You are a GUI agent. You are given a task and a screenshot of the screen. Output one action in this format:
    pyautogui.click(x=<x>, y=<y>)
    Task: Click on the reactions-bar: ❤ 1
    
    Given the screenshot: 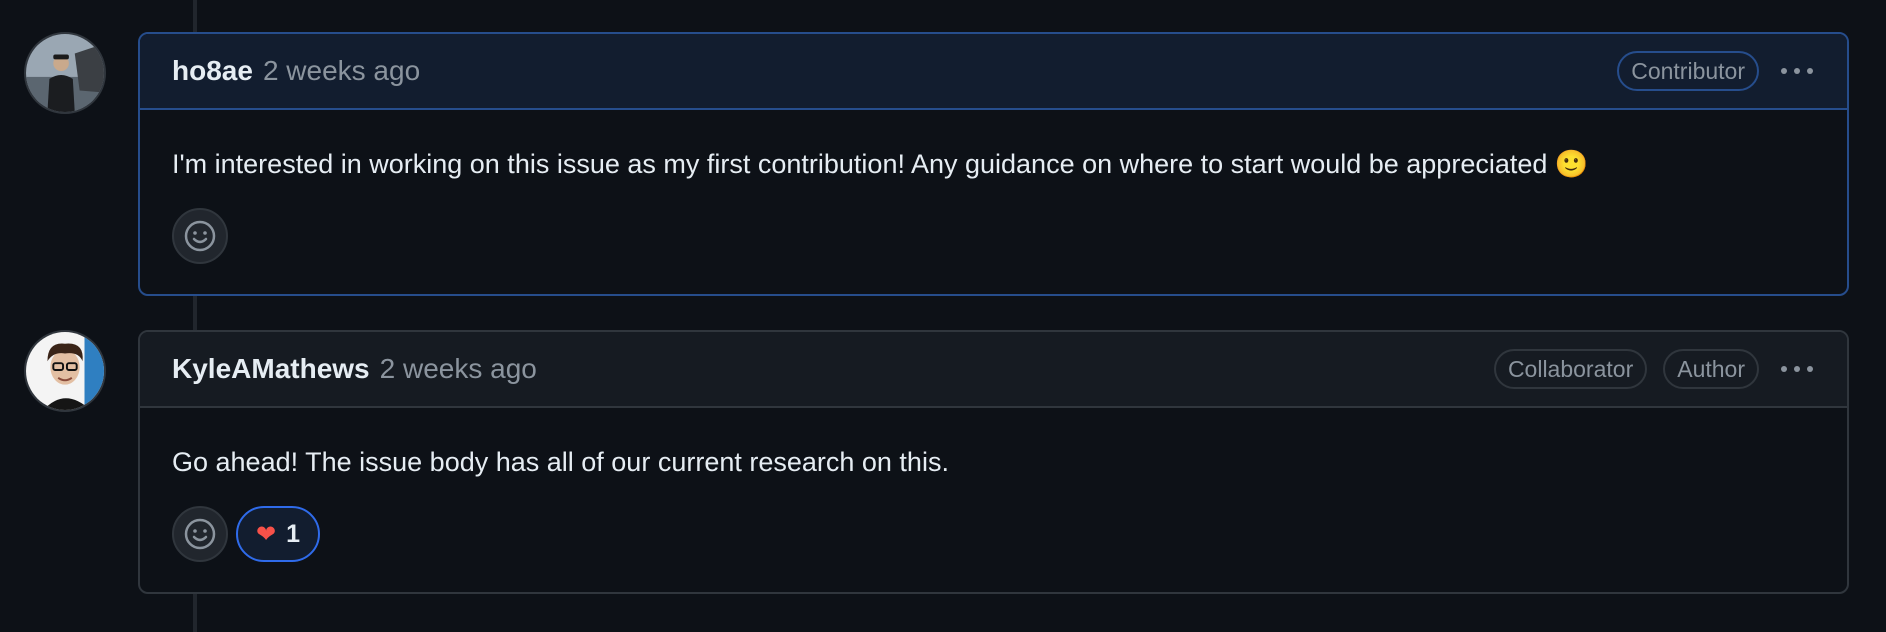 What is the action you would take?
    pyautogui.click(x=993, y=534)
    